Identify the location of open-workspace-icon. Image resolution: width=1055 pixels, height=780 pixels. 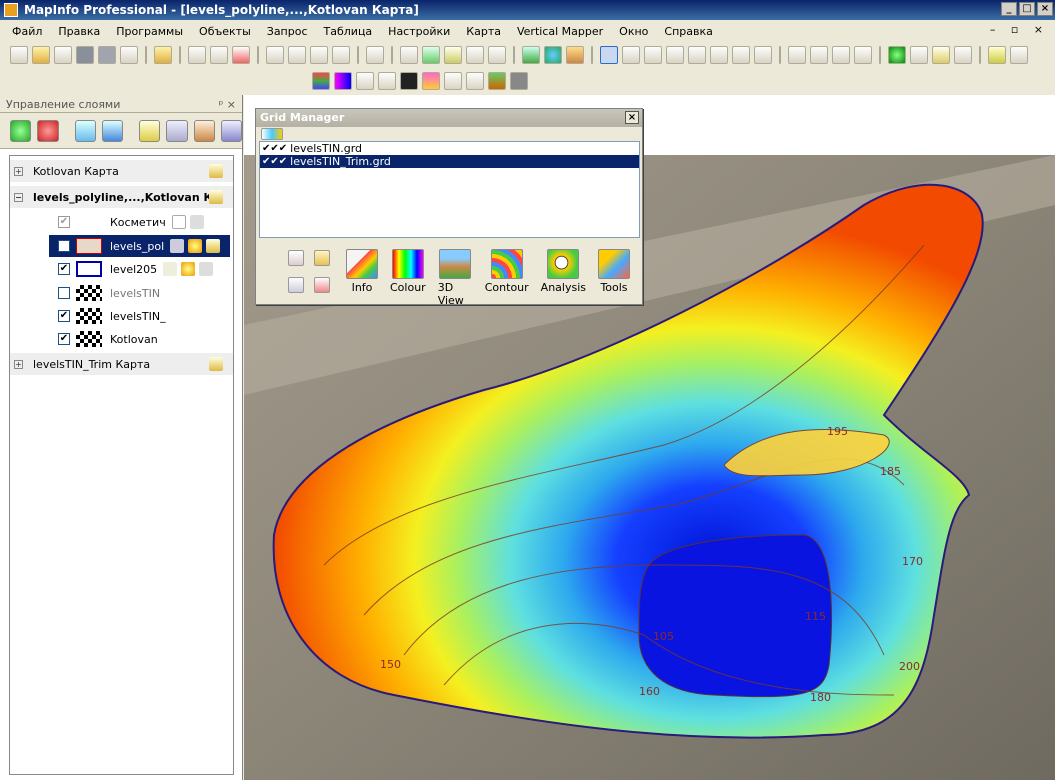
(63, 55).